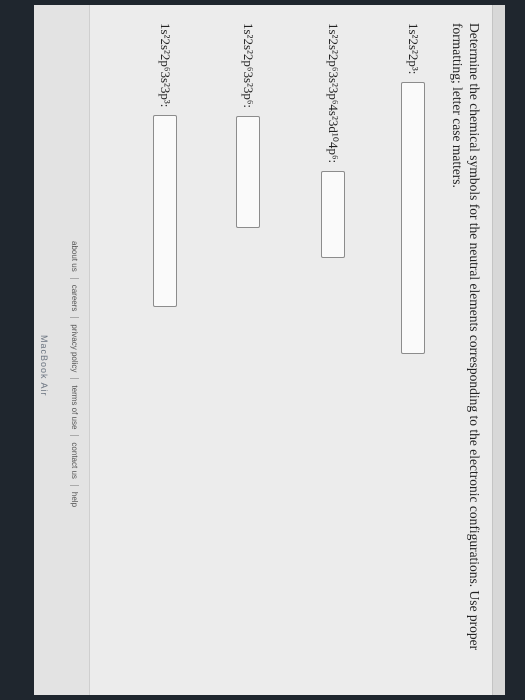 The width and height of the screenshot is (525, 700). I want to click on top-strip, so click(498, 350).